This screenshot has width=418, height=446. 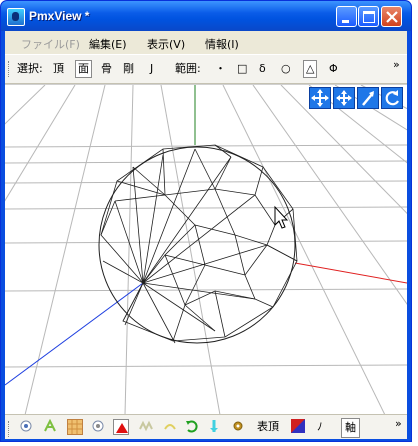 I want to click on range-delta-button: δ, so click(x=262, y=69).